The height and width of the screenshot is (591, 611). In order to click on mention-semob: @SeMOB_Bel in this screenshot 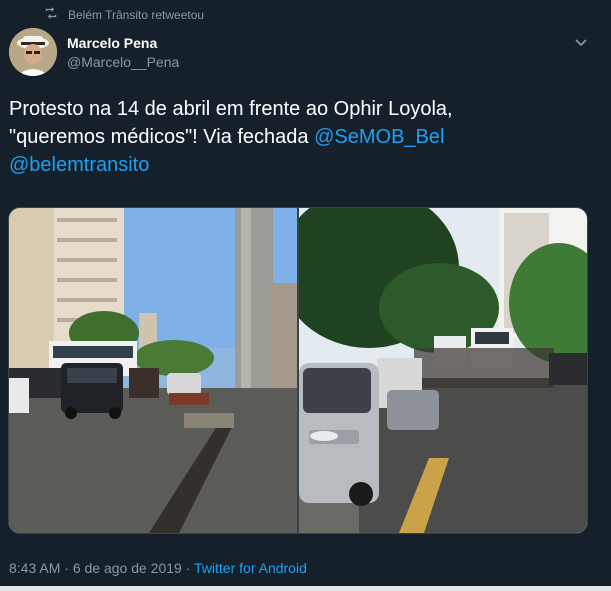, I will do `click(379, 137)`.